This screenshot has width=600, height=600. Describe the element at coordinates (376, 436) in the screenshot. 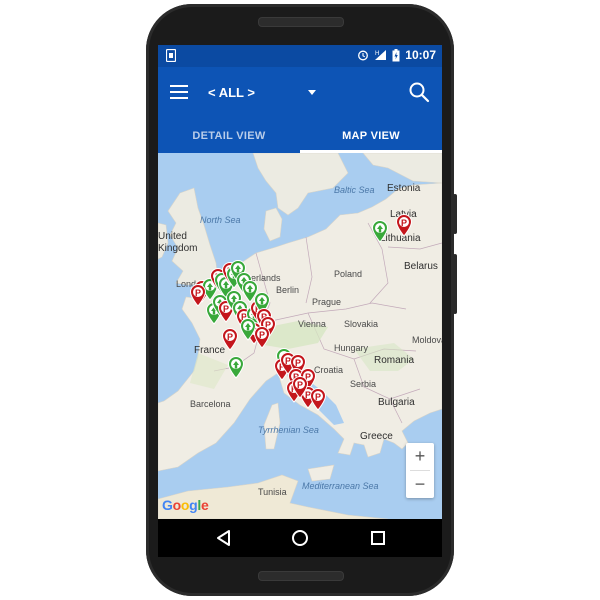

I see `map-label-greece: Greece` at that location.